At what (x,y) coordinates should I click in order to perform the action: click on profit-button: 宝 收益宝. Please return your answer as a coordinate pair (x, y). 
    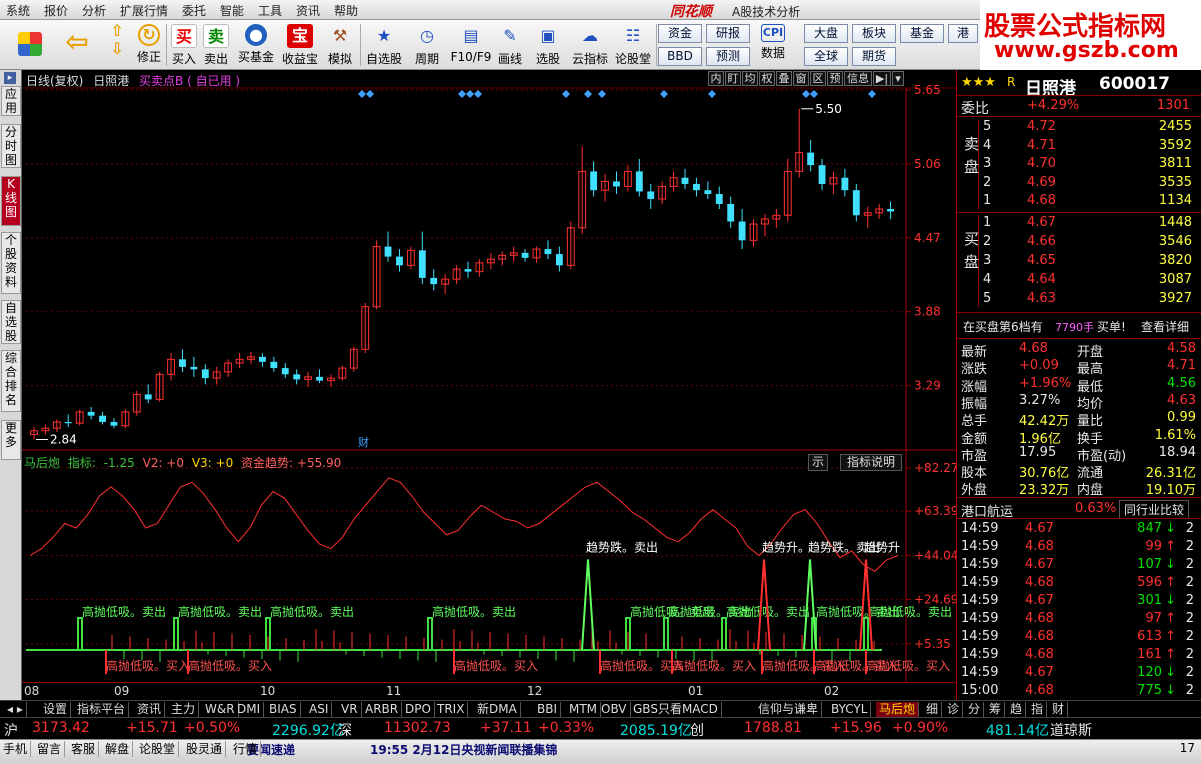
    Looking at the image, I should click on (300, 45).